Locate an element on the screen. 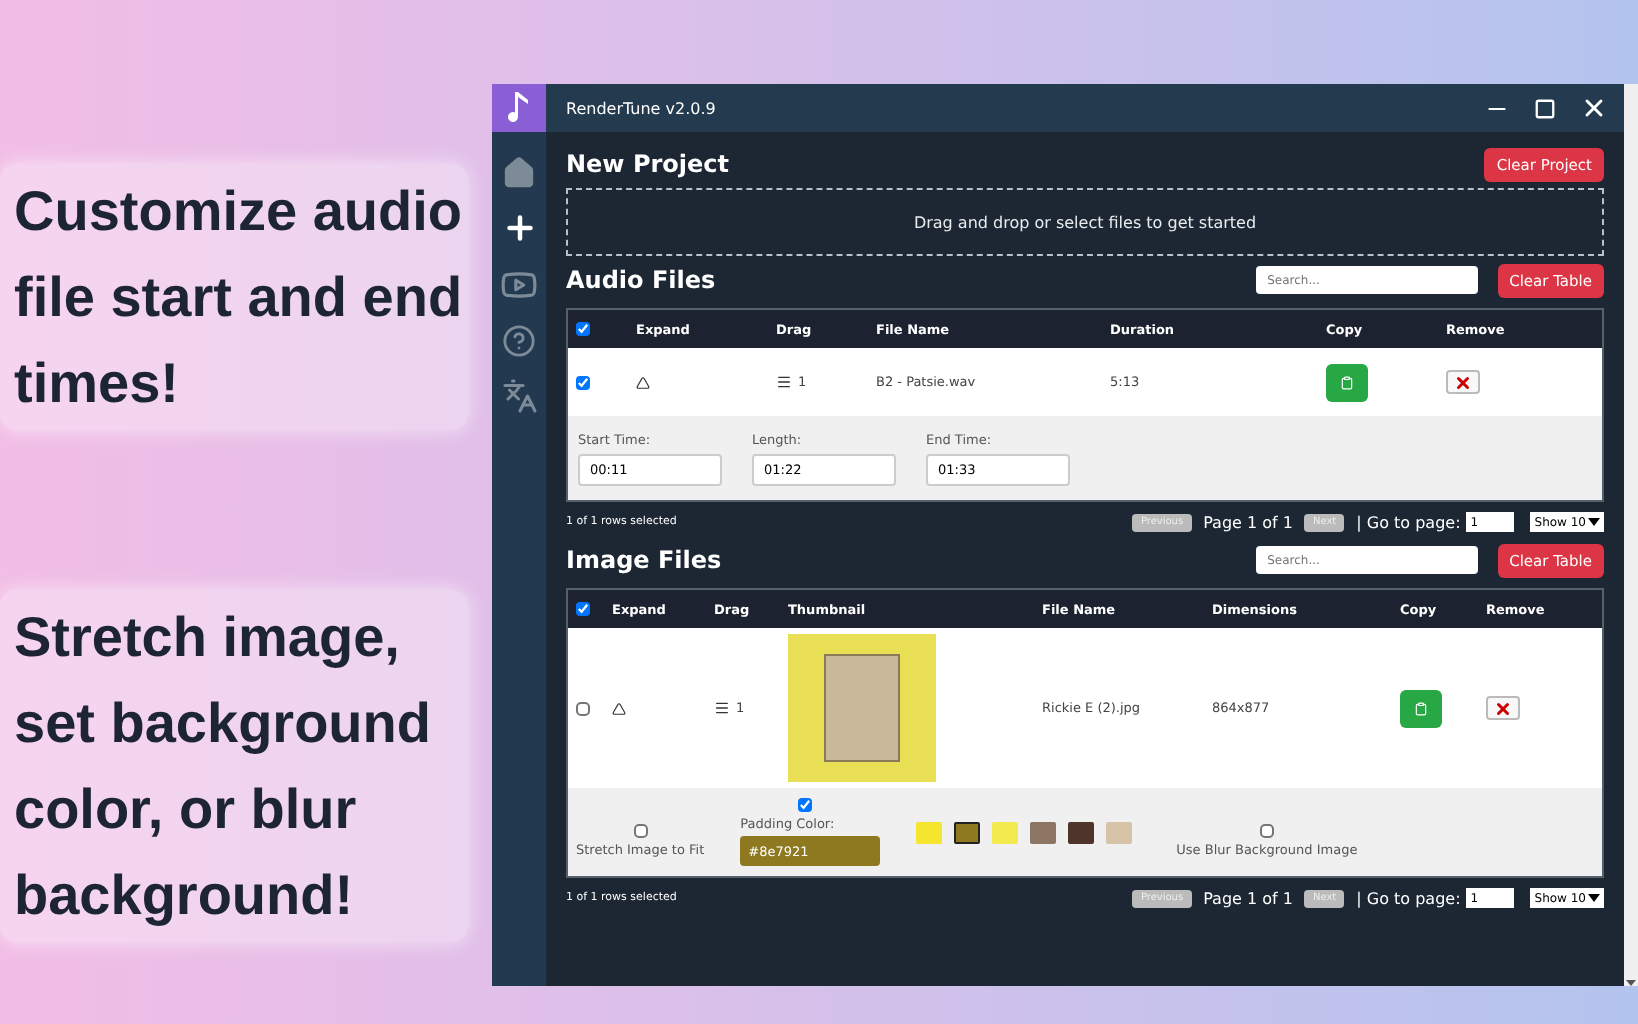 The width and height of the screenshot is (1638, 1024). help-icon is located at coordinates (519, 341).